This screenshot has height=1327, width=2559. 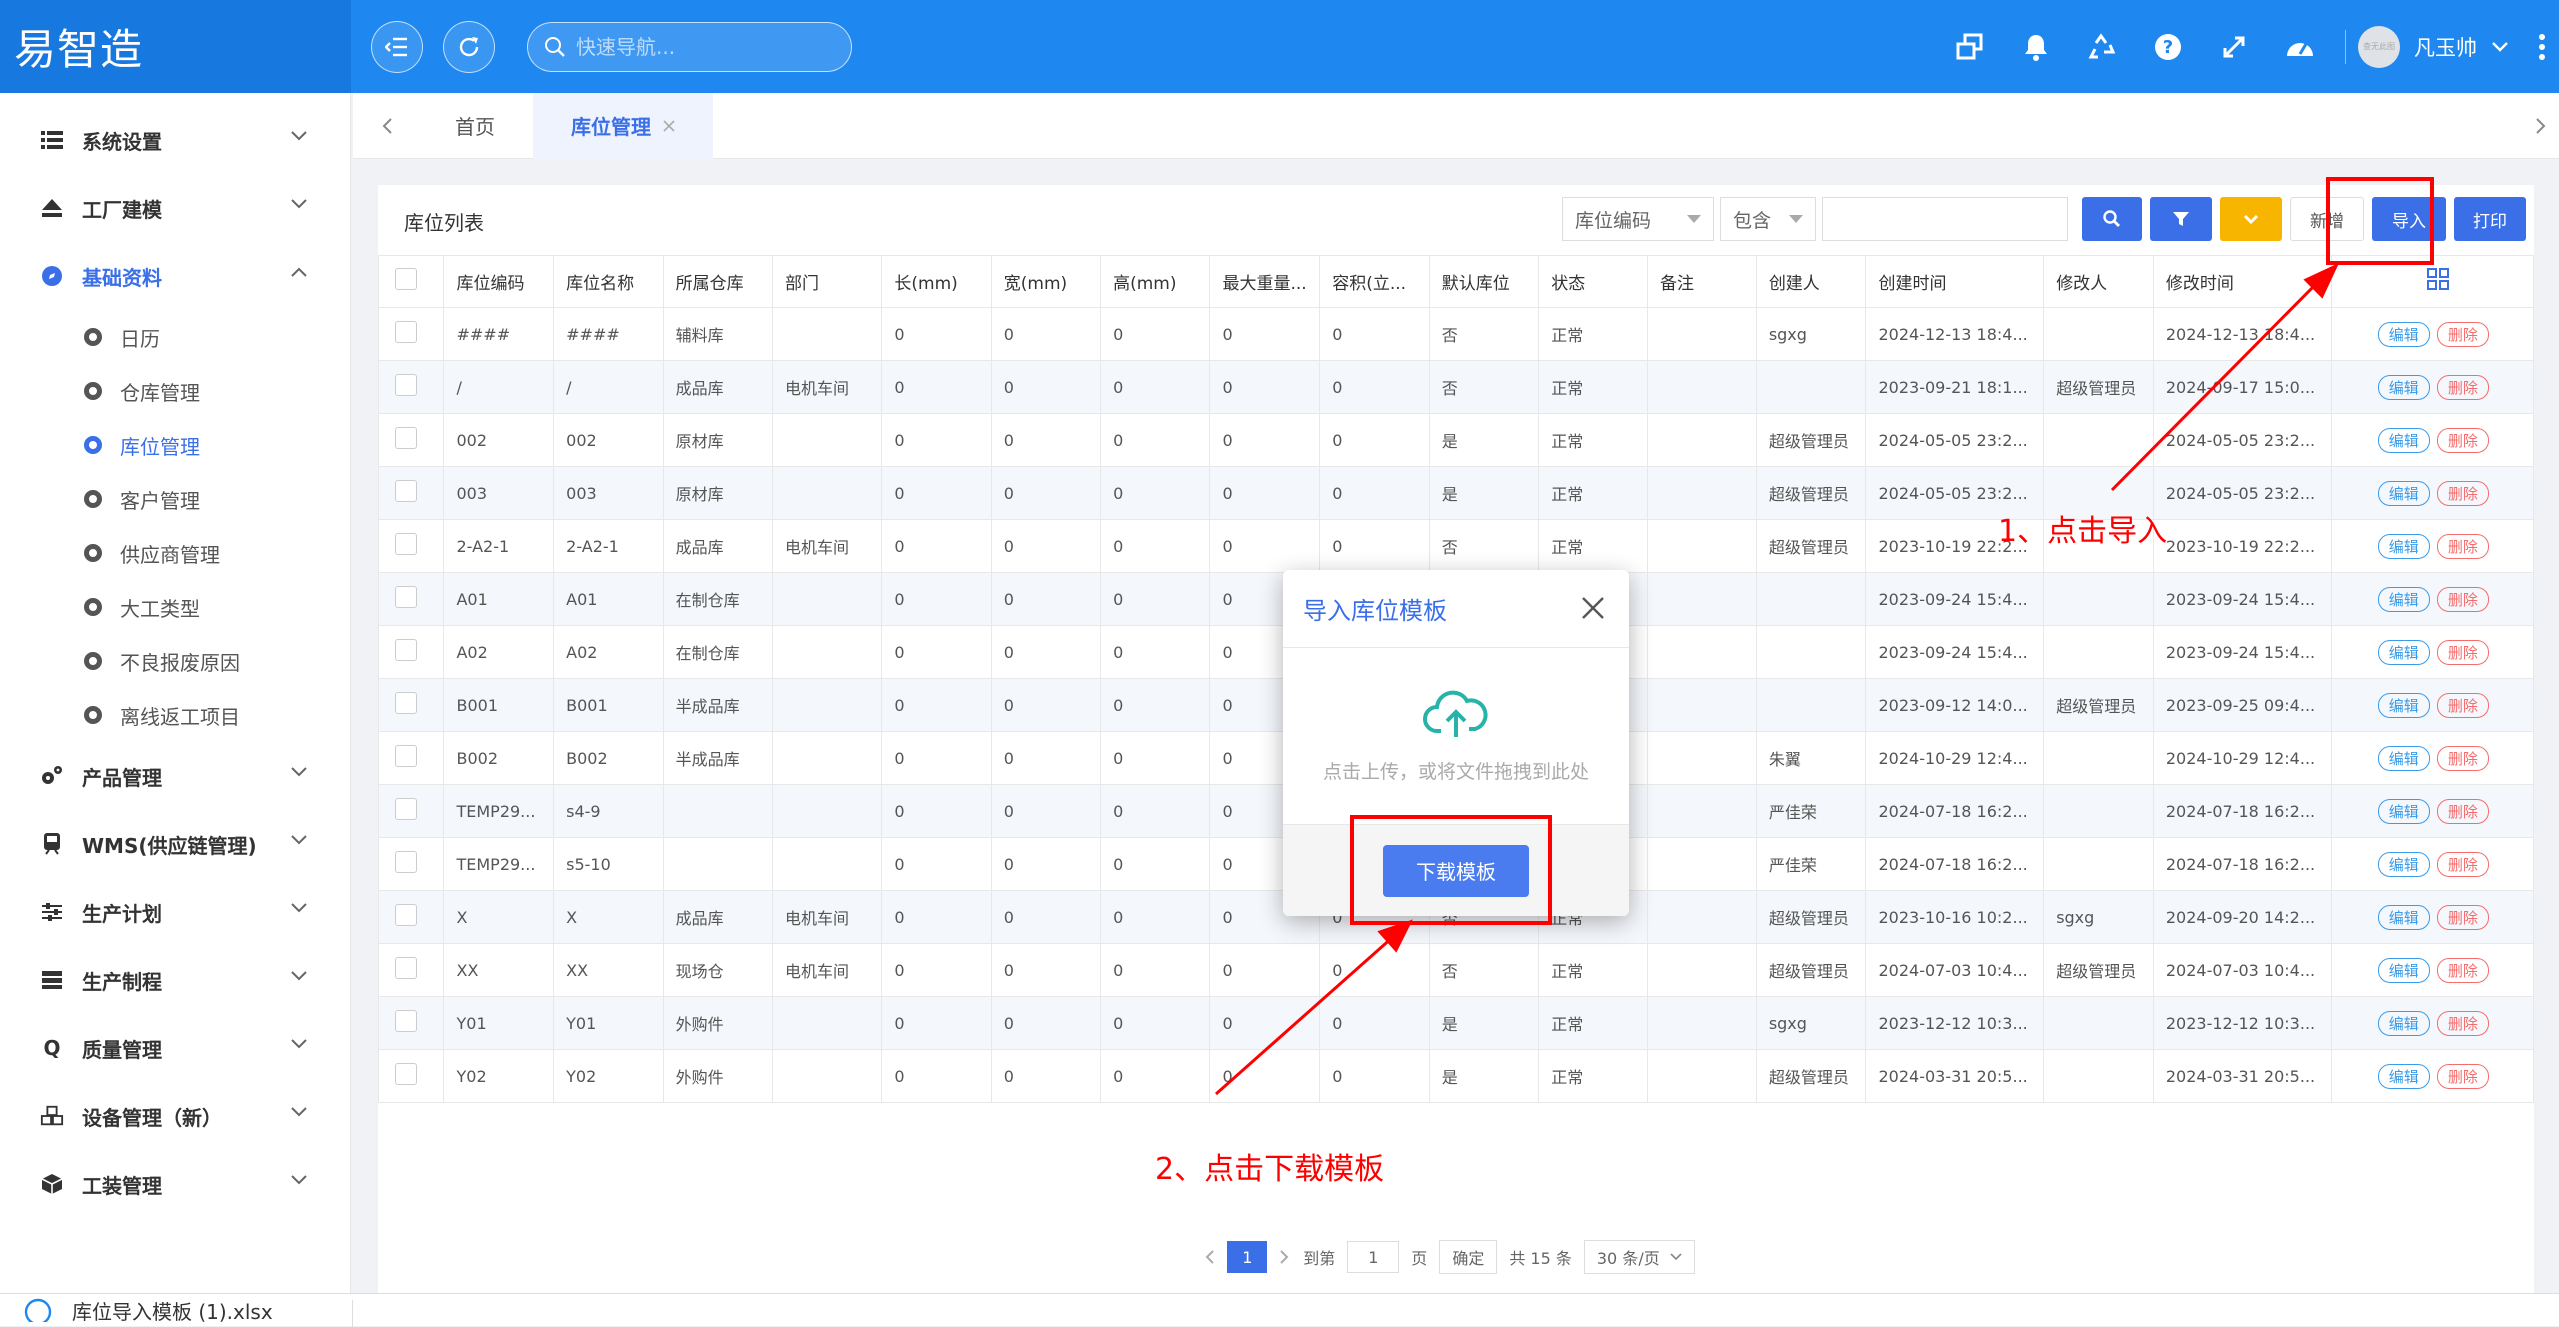 What do you see at coordinates (1279, 1310) in the screenshot?
I see `download-bar: 库位导入模板 (1).xlsx` at bounding box center [1279, 1310].